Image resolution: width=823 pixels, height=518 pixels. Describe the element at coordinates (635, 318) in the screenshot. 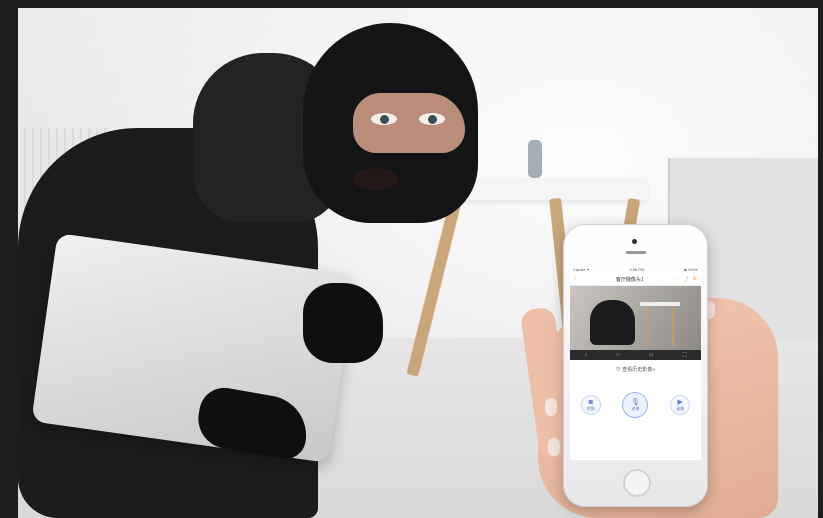

I see `live-video-feed` at that location.